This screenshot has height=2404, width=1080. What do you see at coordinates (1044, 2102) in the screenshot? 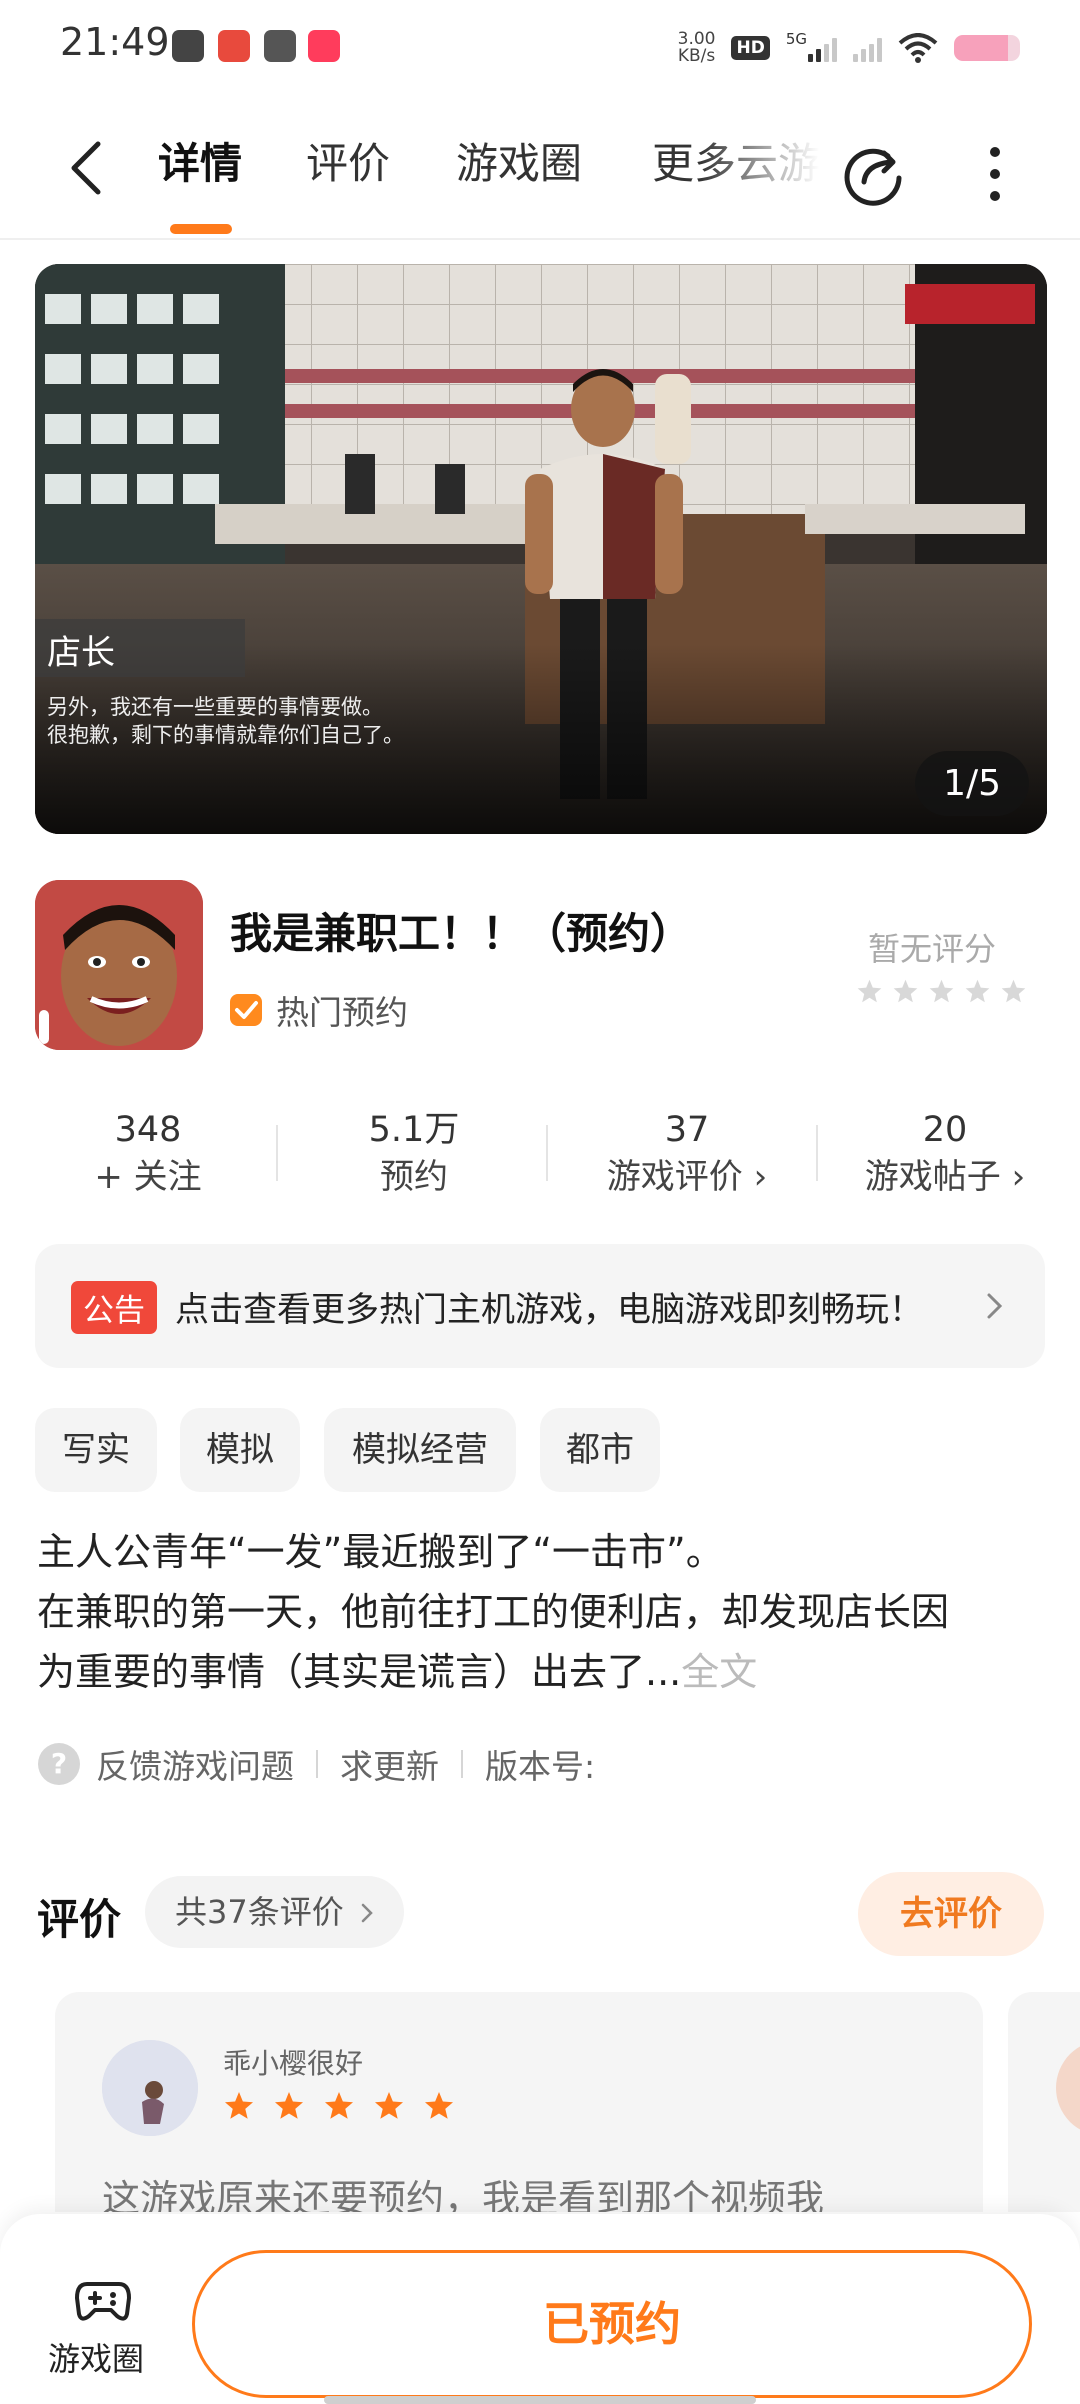
I see `next-review-card` at bounding box center [1044, 2102].